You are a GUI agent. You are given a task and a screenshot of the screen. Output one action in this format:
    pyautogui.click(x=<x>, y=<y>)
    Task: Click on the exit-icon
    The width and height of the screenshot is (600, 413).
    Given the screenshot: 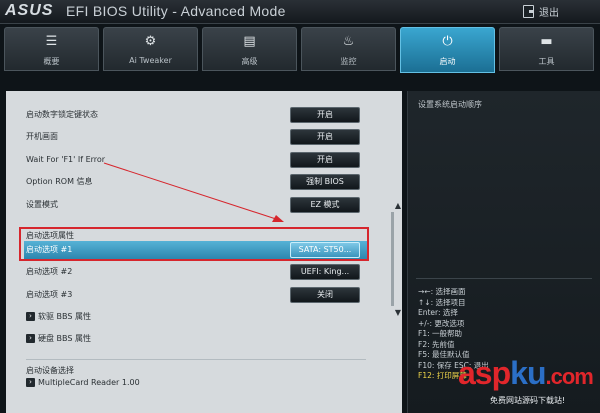 What is the action you would take?
    pyautogui.click(x=528, y=11)
    